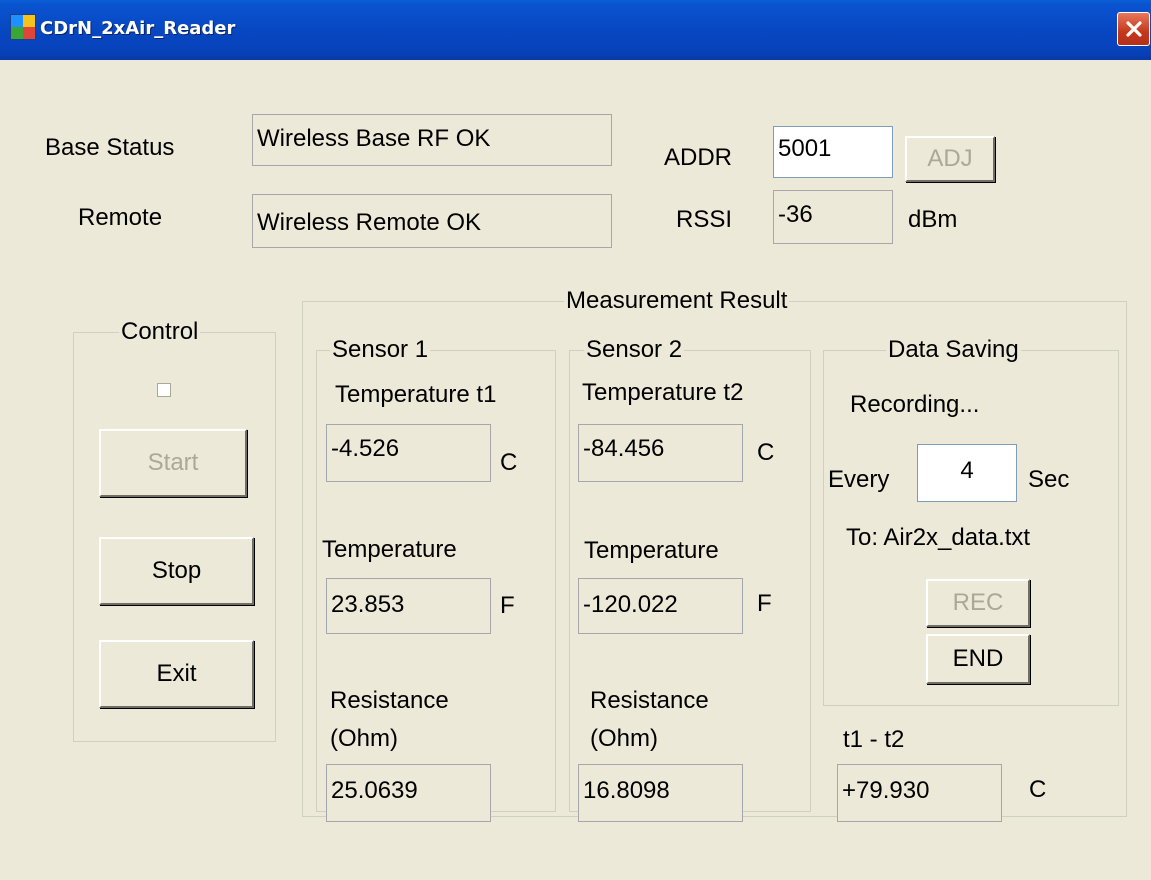 The height and width of the screenshot is (880, 1151). What do you see at coordinates (160, 332) in the screenshot?
I see `control-group-label: Control` at bounding box center [160, 332].